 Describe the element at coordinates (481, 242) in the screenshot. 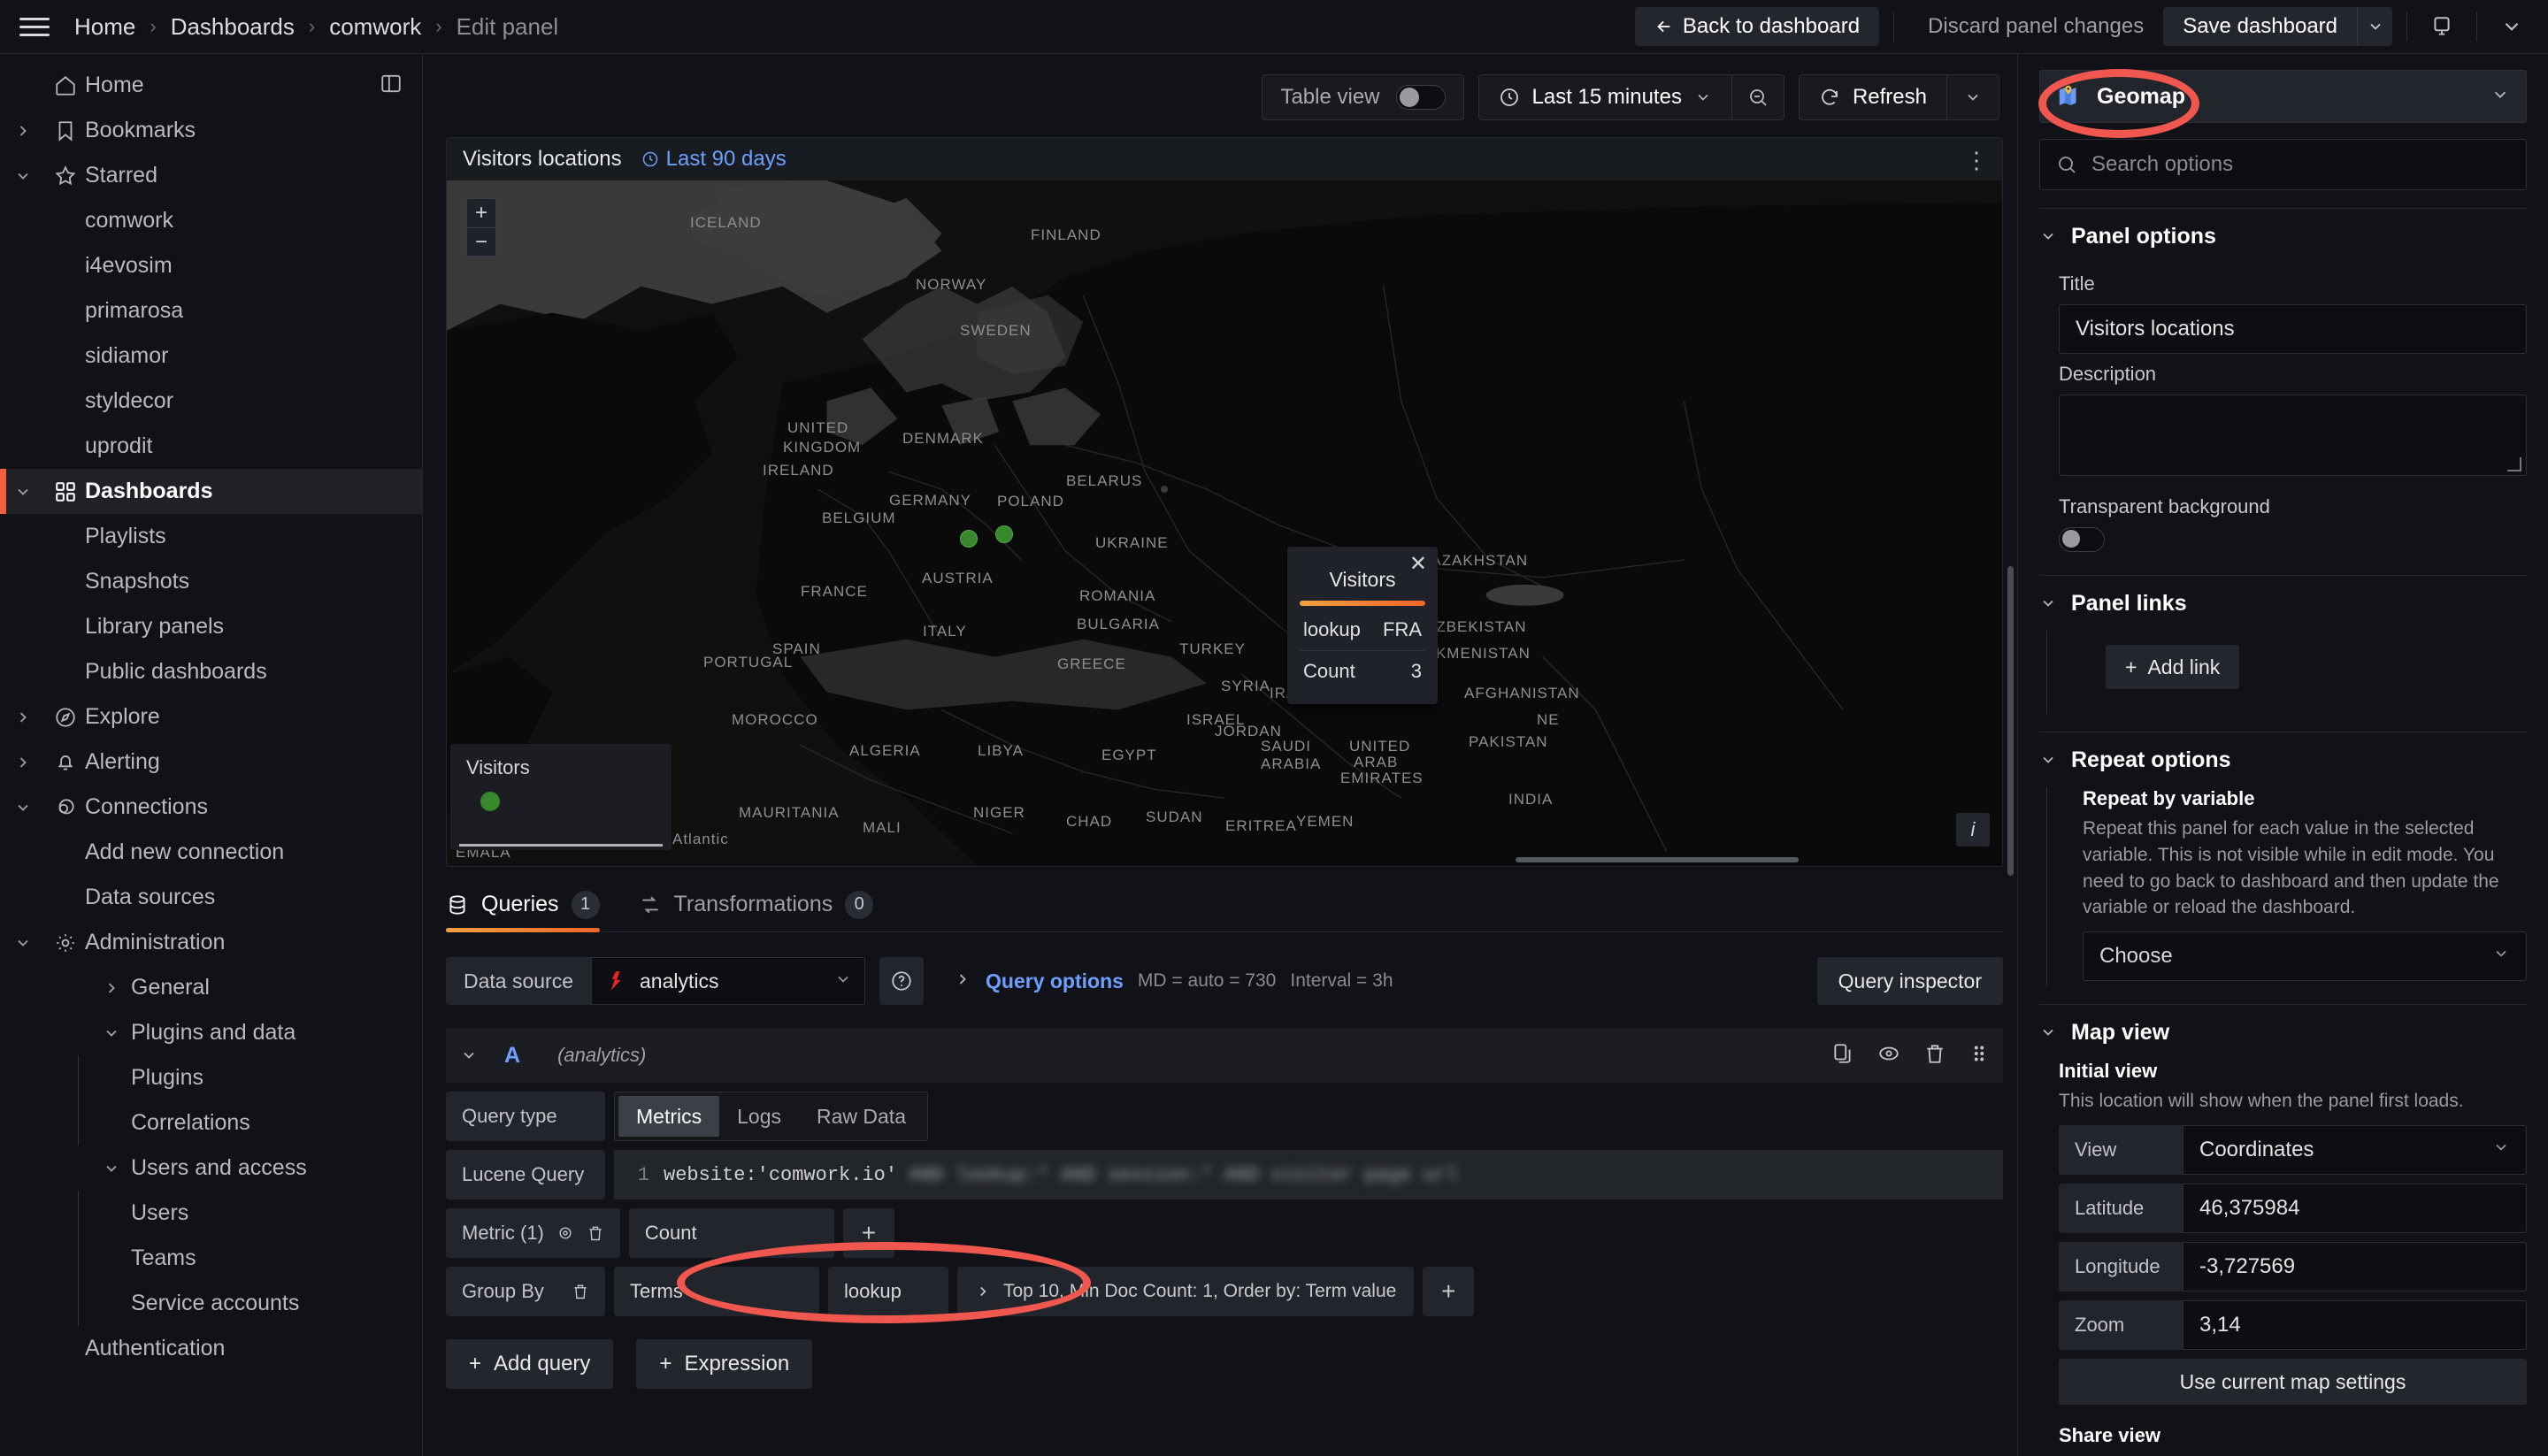

I see `map-zoom-out-button: −` at that location.